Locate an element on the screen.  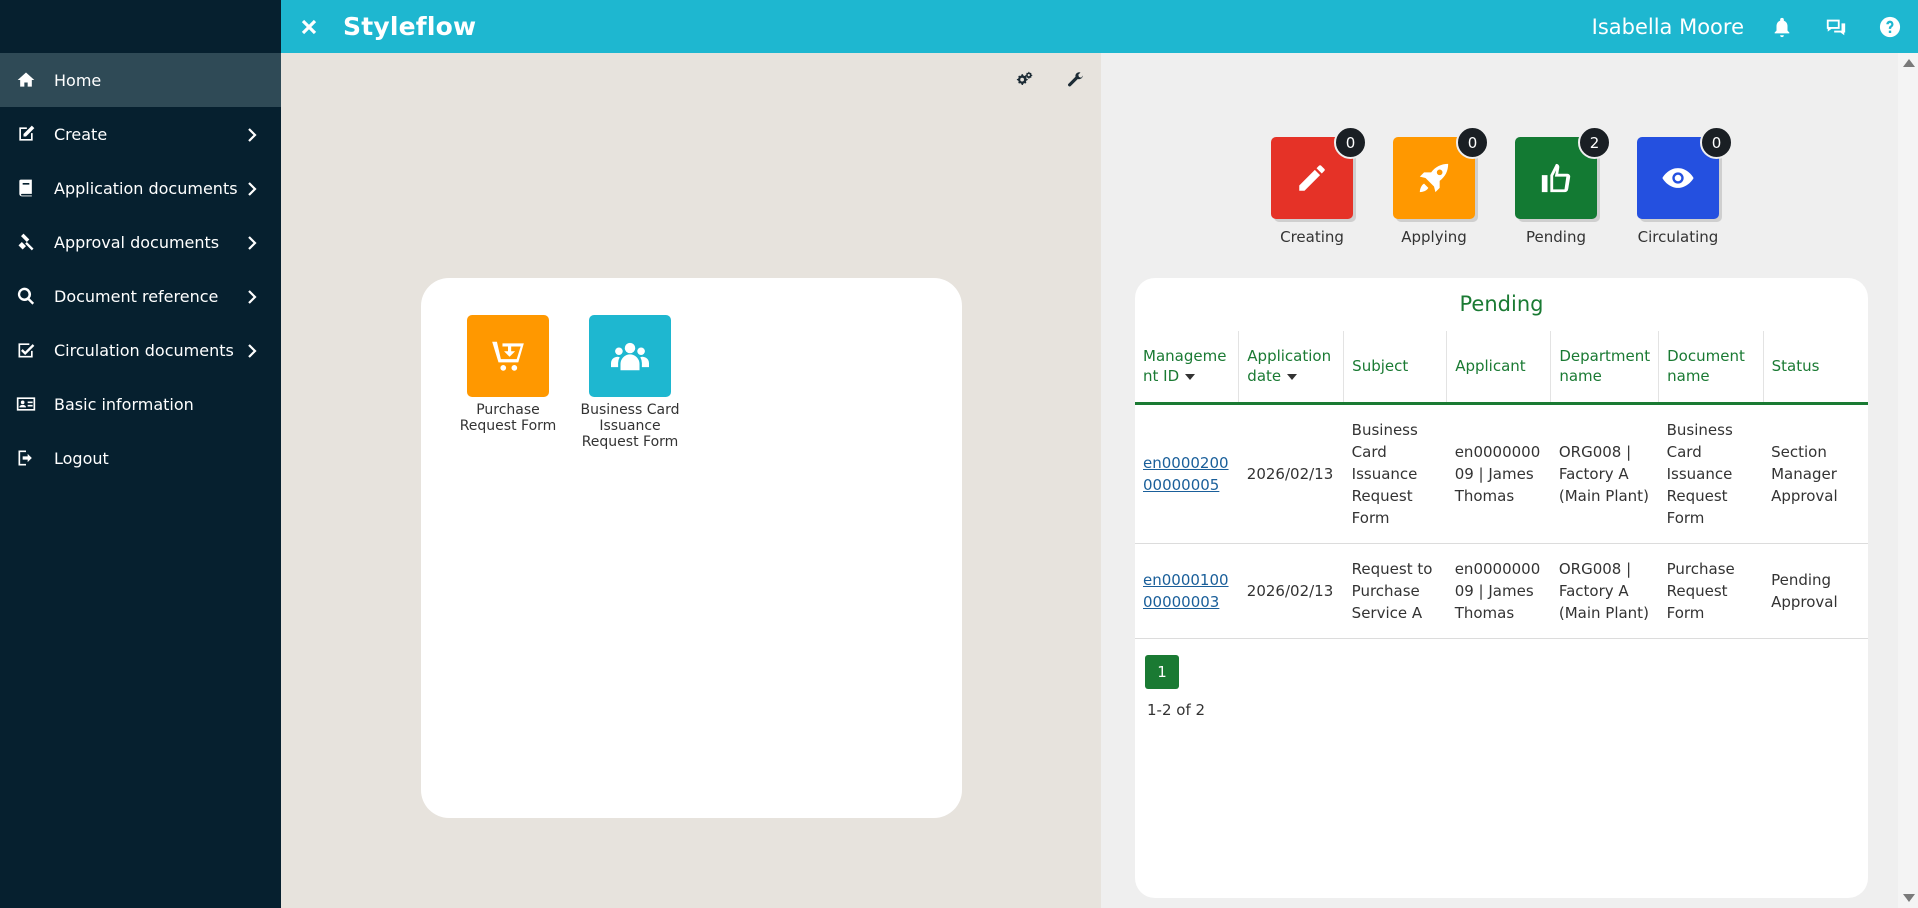
chat-icon is located at coordinates (1836, 27).